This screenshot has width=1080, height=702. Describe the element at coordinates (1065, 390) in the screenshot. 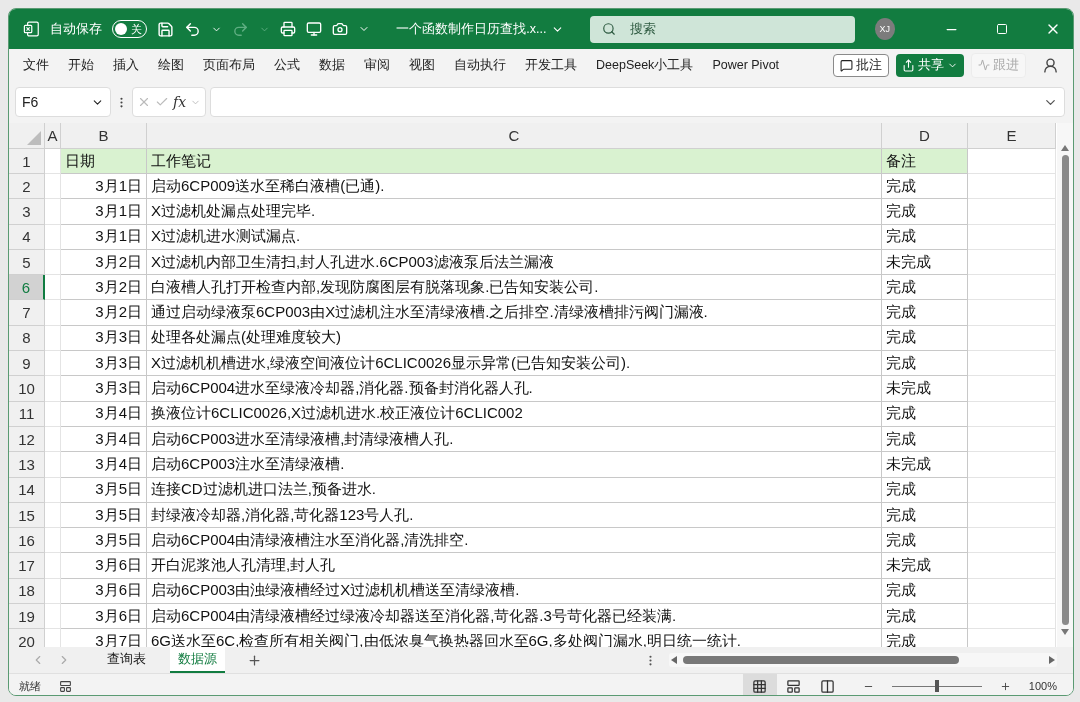

I see `scrollbar-thumb` at that location.